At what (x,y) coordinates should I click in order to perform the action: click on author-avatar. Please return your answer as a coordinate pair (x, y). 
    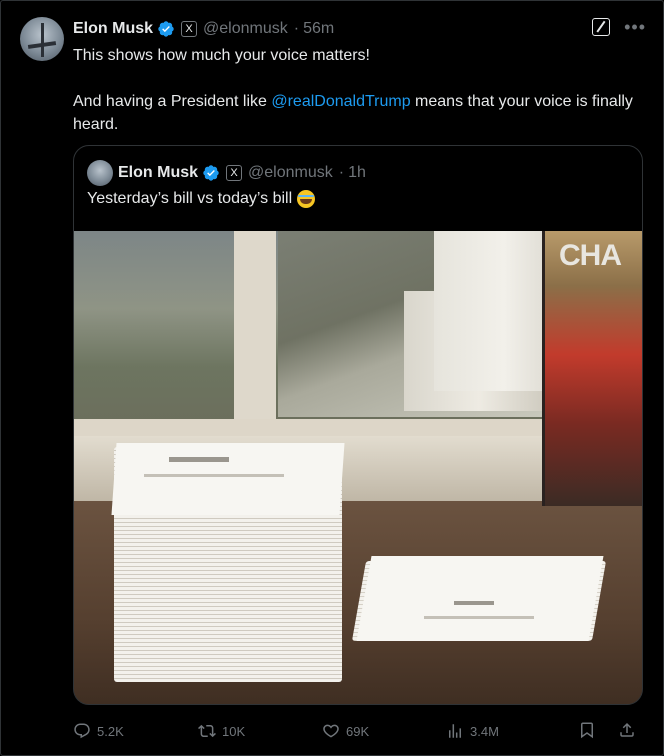
    Looking at the image, I should click on (42, 39).